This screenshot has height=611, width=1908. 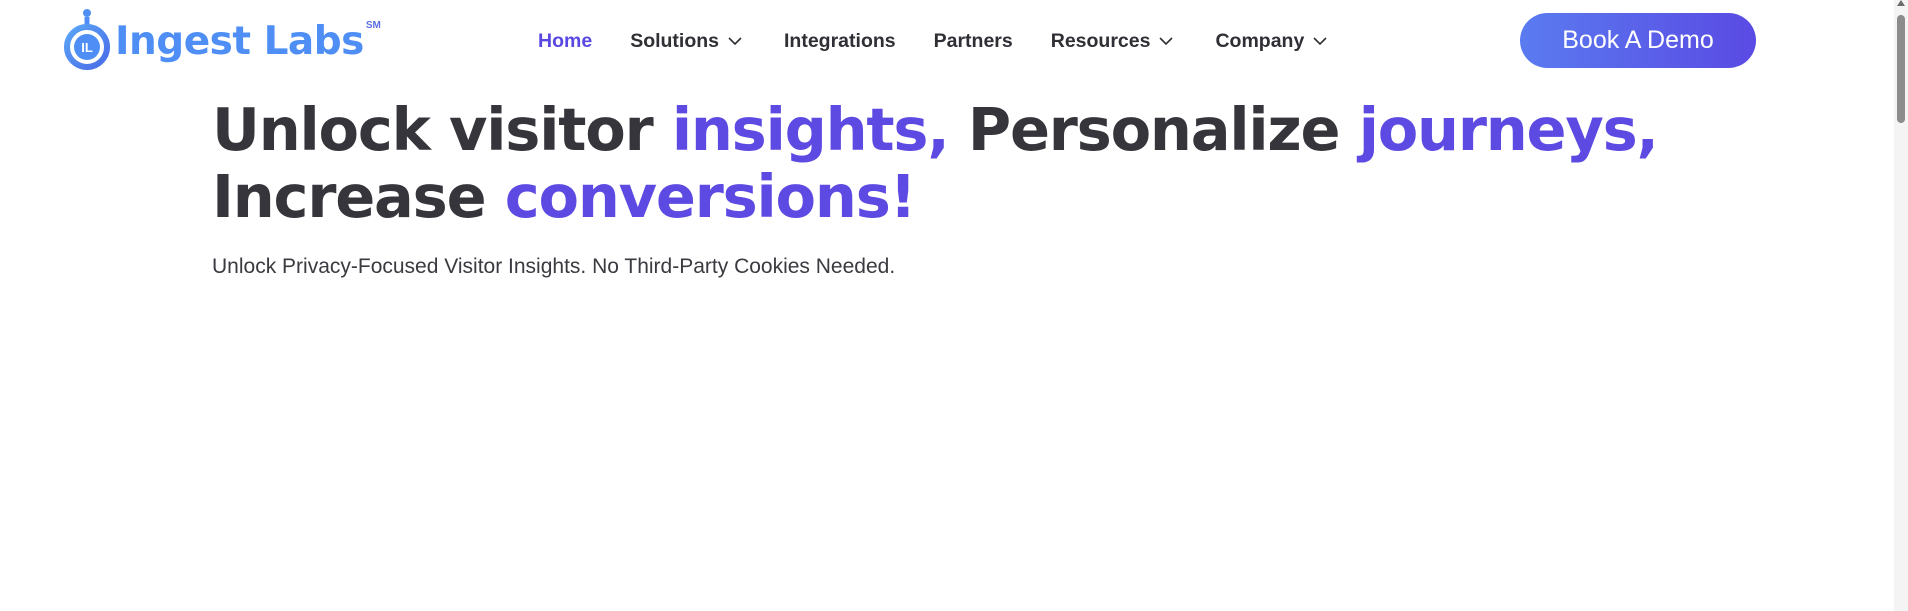 What do you see at coordinates (1638, 40) in the screenshot?
I see `book-a-demo-button: Book A Demo` at bounding box center [1638, 40].